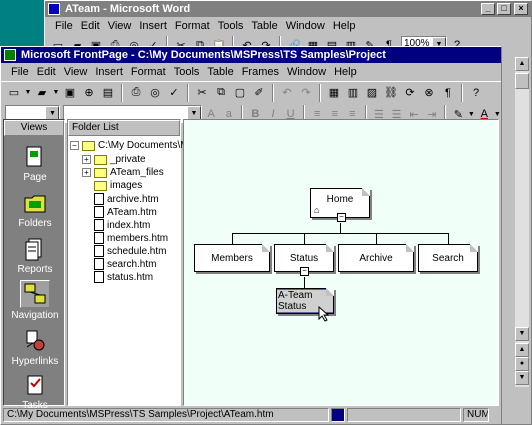 This screenshot has height=425, width=532. Describe the element at coordinates (89, 93) in the screenshot. I see `publish-icon: ⊕` at that location.